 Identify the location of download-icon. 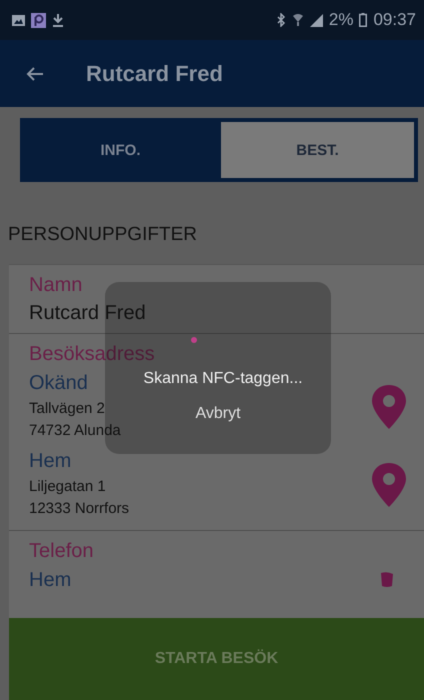
(58, 20).